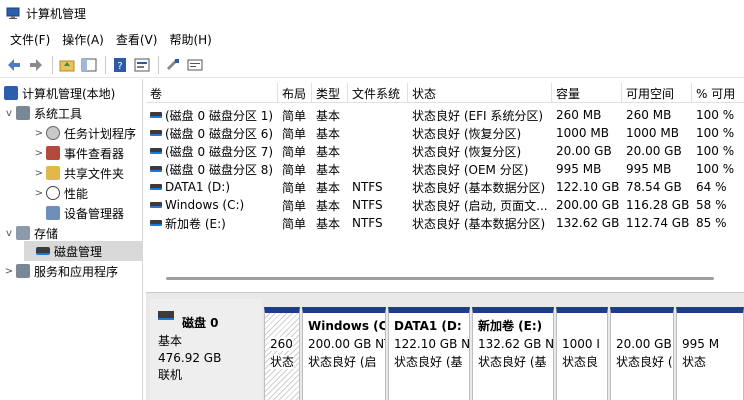 This screenshot has height=400, width=744. I want to click on column-header-percent-free: % 可用, so click(718, 93).